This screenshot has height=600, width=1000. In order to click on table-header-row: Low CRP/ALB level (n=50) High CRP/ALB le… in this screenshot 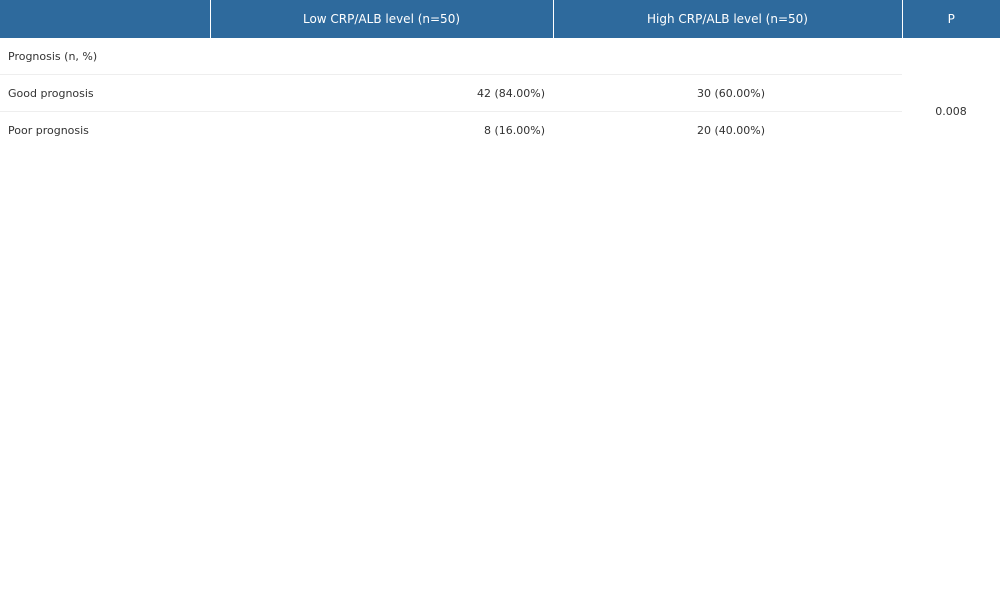, I will do `click(500, 19)`.